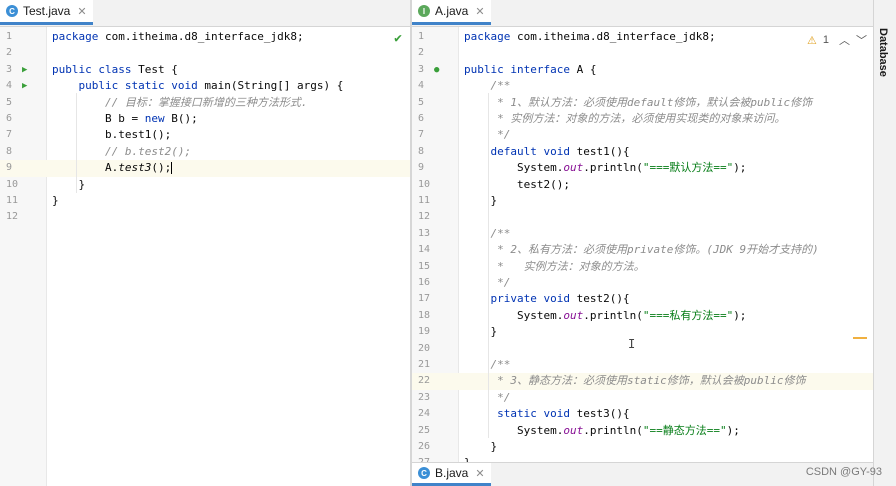 This screenshot has height=486, width=896. Describe the element at coordinates (642, 168) in the screenshot. I see `code-line: 9 System.out.println("===默认方法==");` at that location.